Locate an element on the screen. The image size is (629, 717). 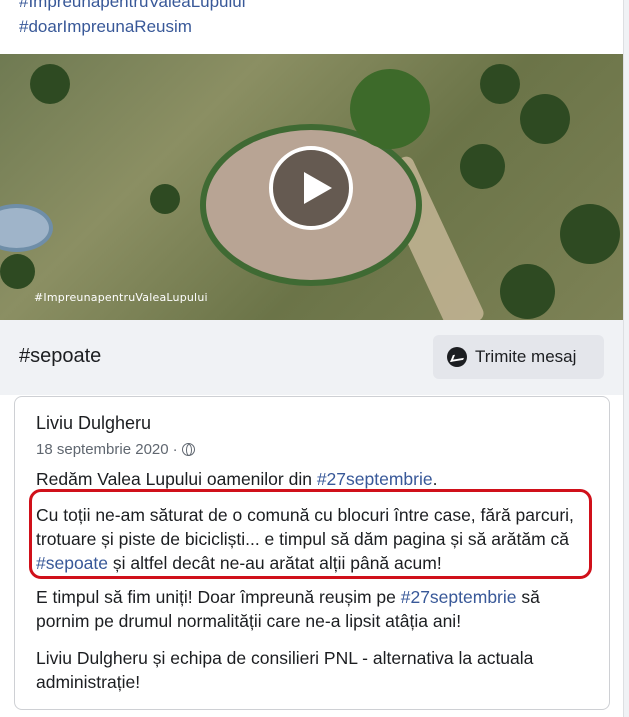
messenger-icon is located at coordinates (457, 357).